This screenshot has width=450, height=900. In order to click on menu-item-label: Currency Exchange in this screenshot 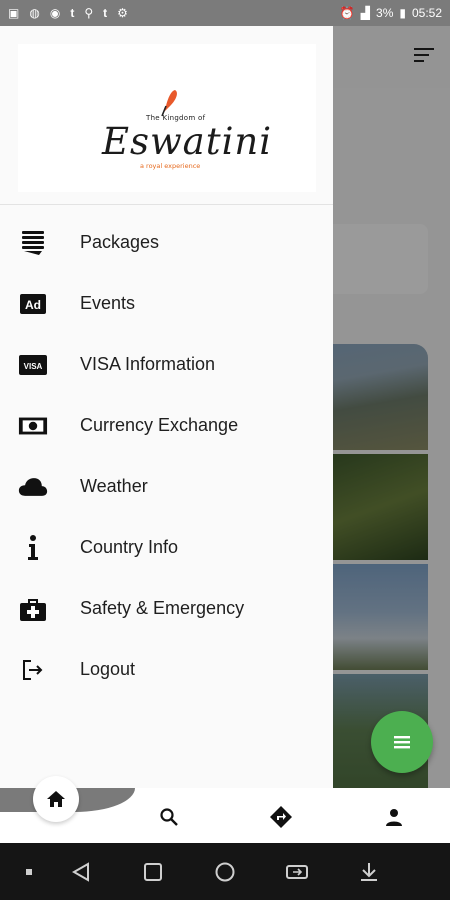, I will do `click(159, 425)`.